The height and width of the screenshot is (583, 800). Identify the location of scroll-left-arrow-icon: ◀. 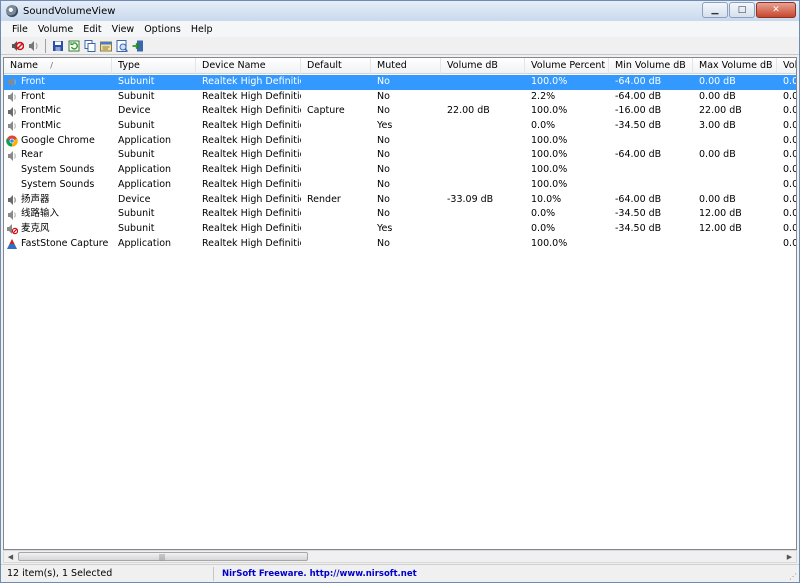
(10, 556).